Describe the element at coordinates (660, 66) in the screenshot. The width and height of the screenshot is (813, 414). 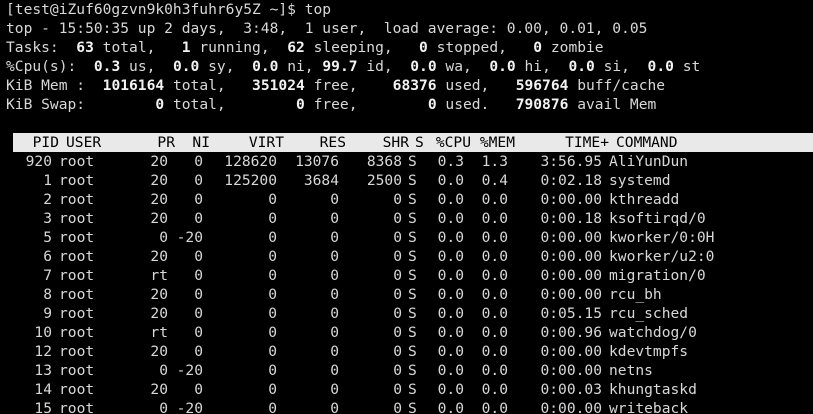
I see `cpu-st-value: 0.0` at that location.